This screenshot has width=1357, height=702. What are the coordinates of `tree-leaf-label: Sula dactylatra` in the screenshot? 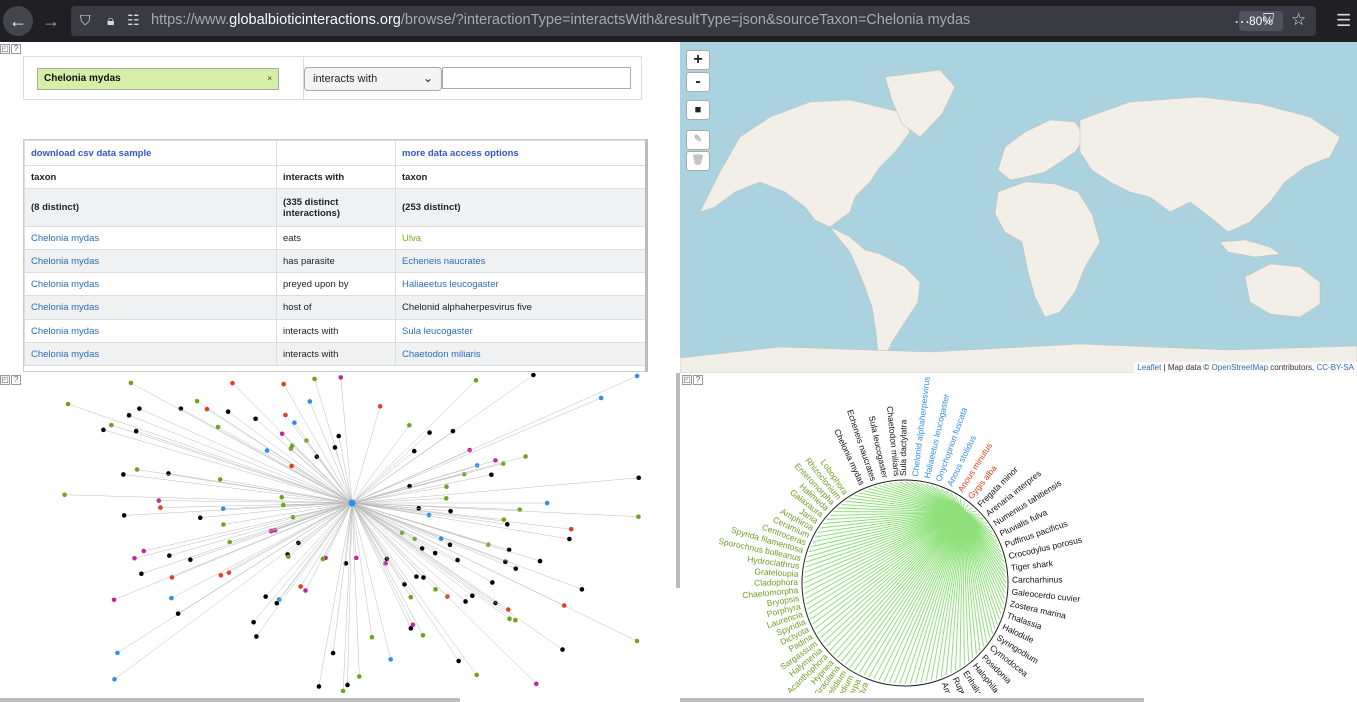 It's located at (903, 447).